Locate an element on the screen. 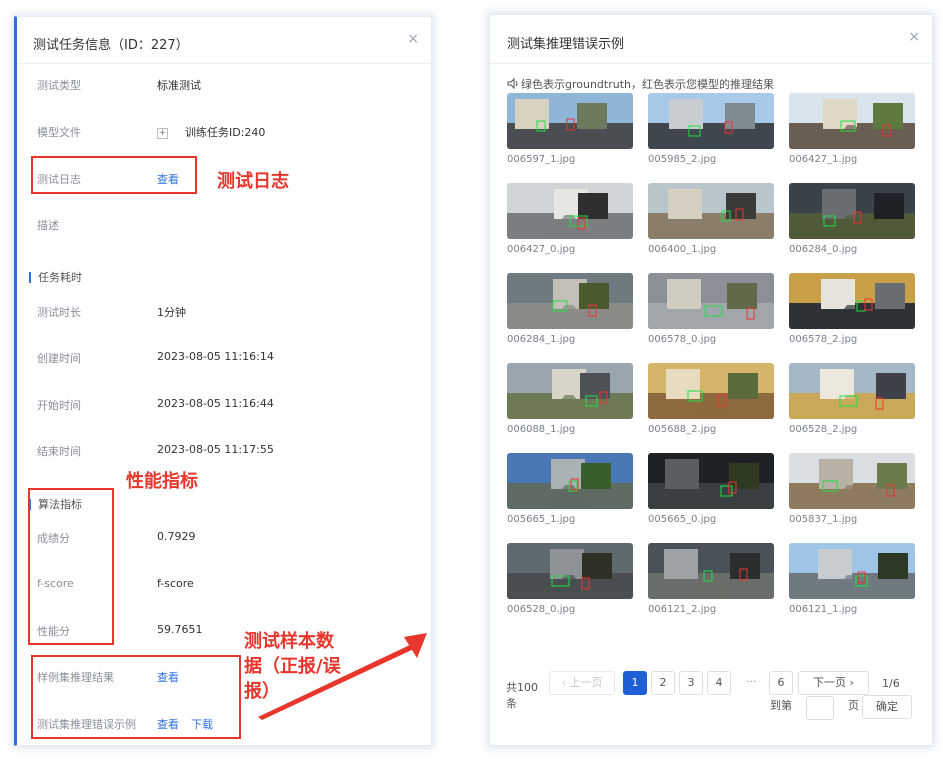 The image size is (943, 759). gallery-item-filename: 006578_0.jpg is located at coordinates (682, 339).